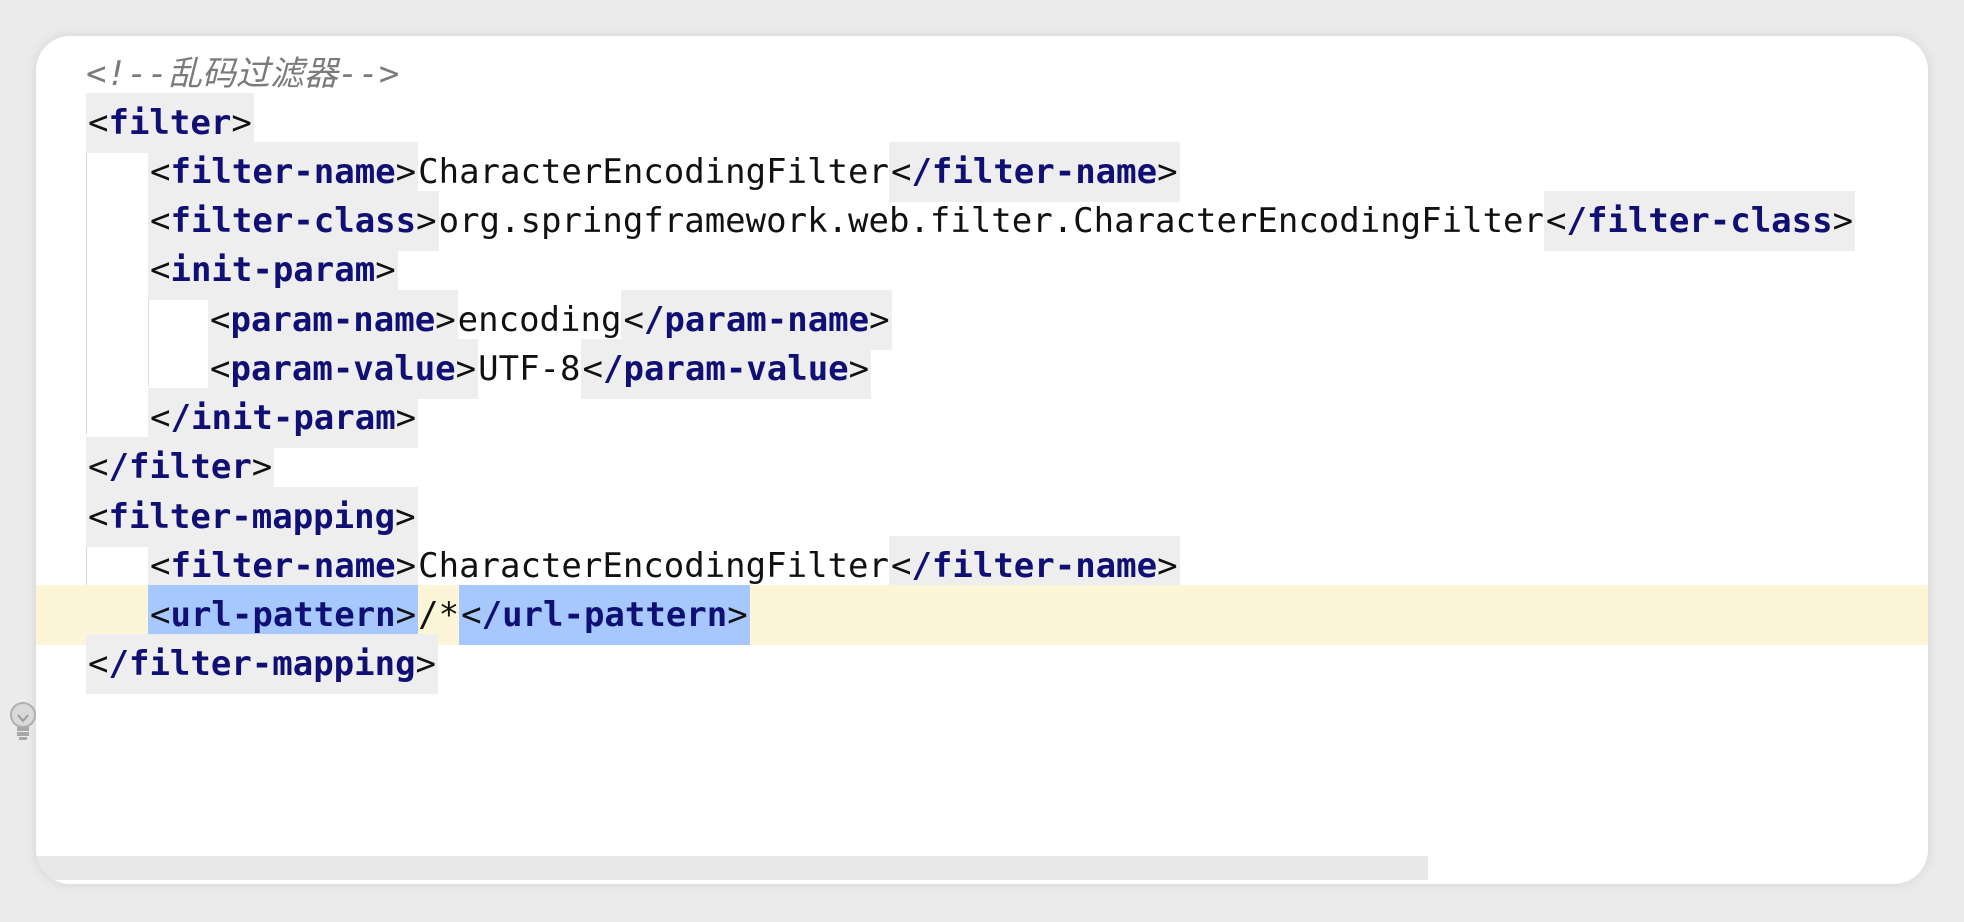 This screenshot has height=922, width=1964. Describe the element at coordinates (732, 868) in the screenshot. I see `horizontal-scrollbar` at that location.